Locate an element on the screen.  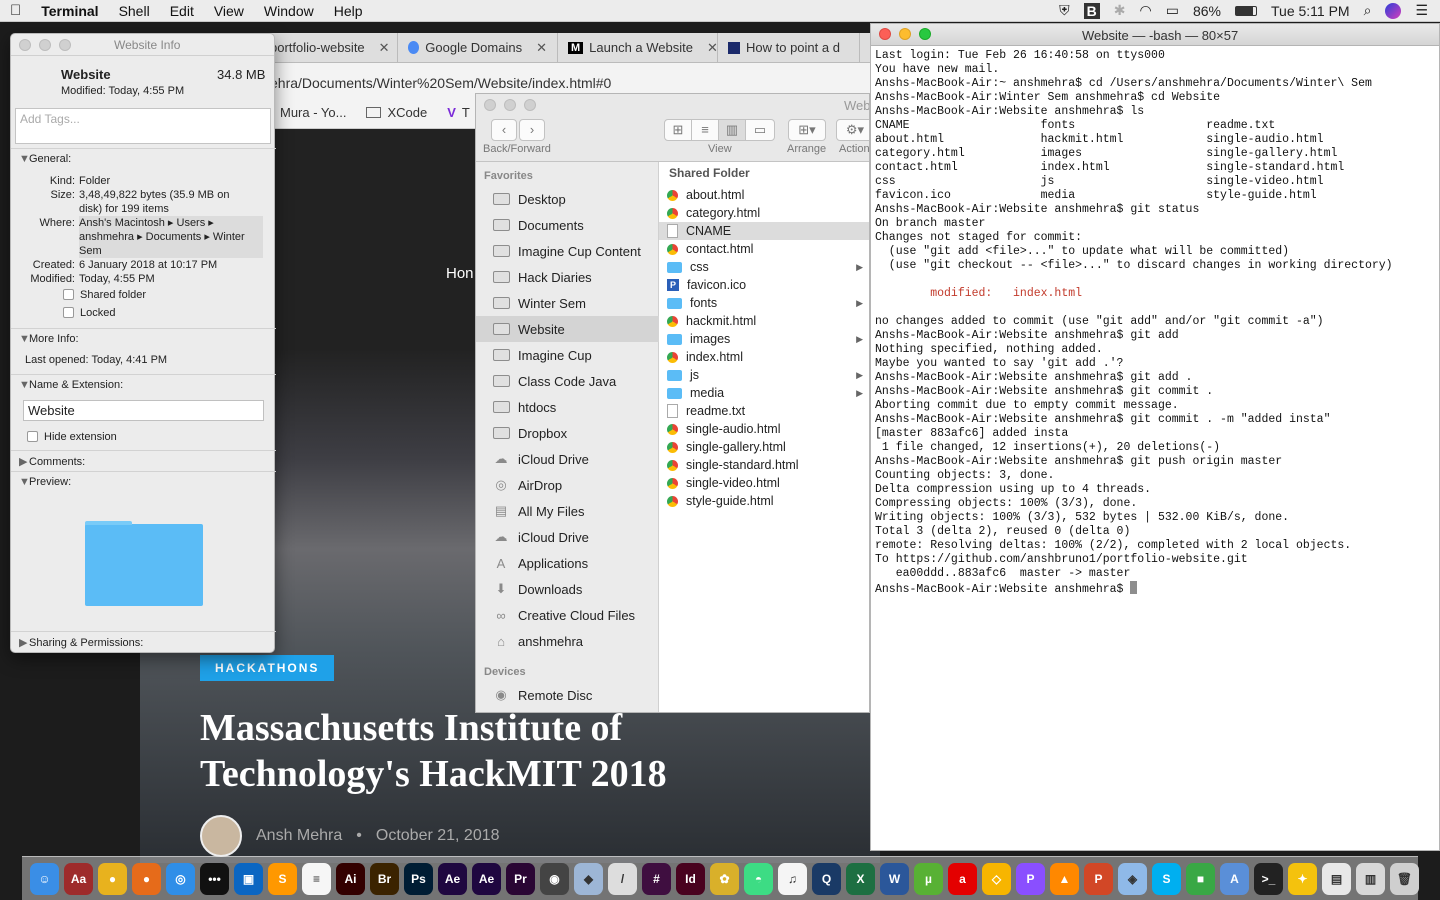
sidebar-item-winter-sem: Winter Sem is located at coordinates (567, 303).